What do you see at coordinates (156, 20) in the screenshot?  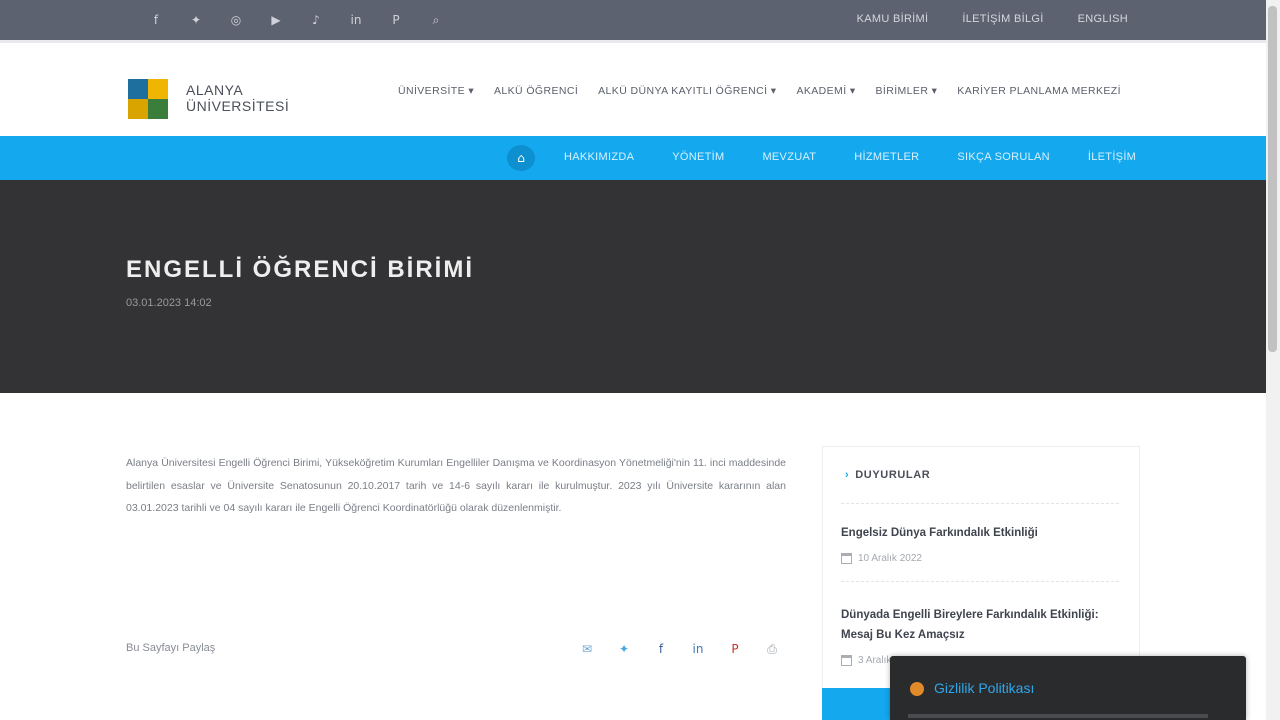 I see `facebook-icon: f` at bounding box center [156, 20].